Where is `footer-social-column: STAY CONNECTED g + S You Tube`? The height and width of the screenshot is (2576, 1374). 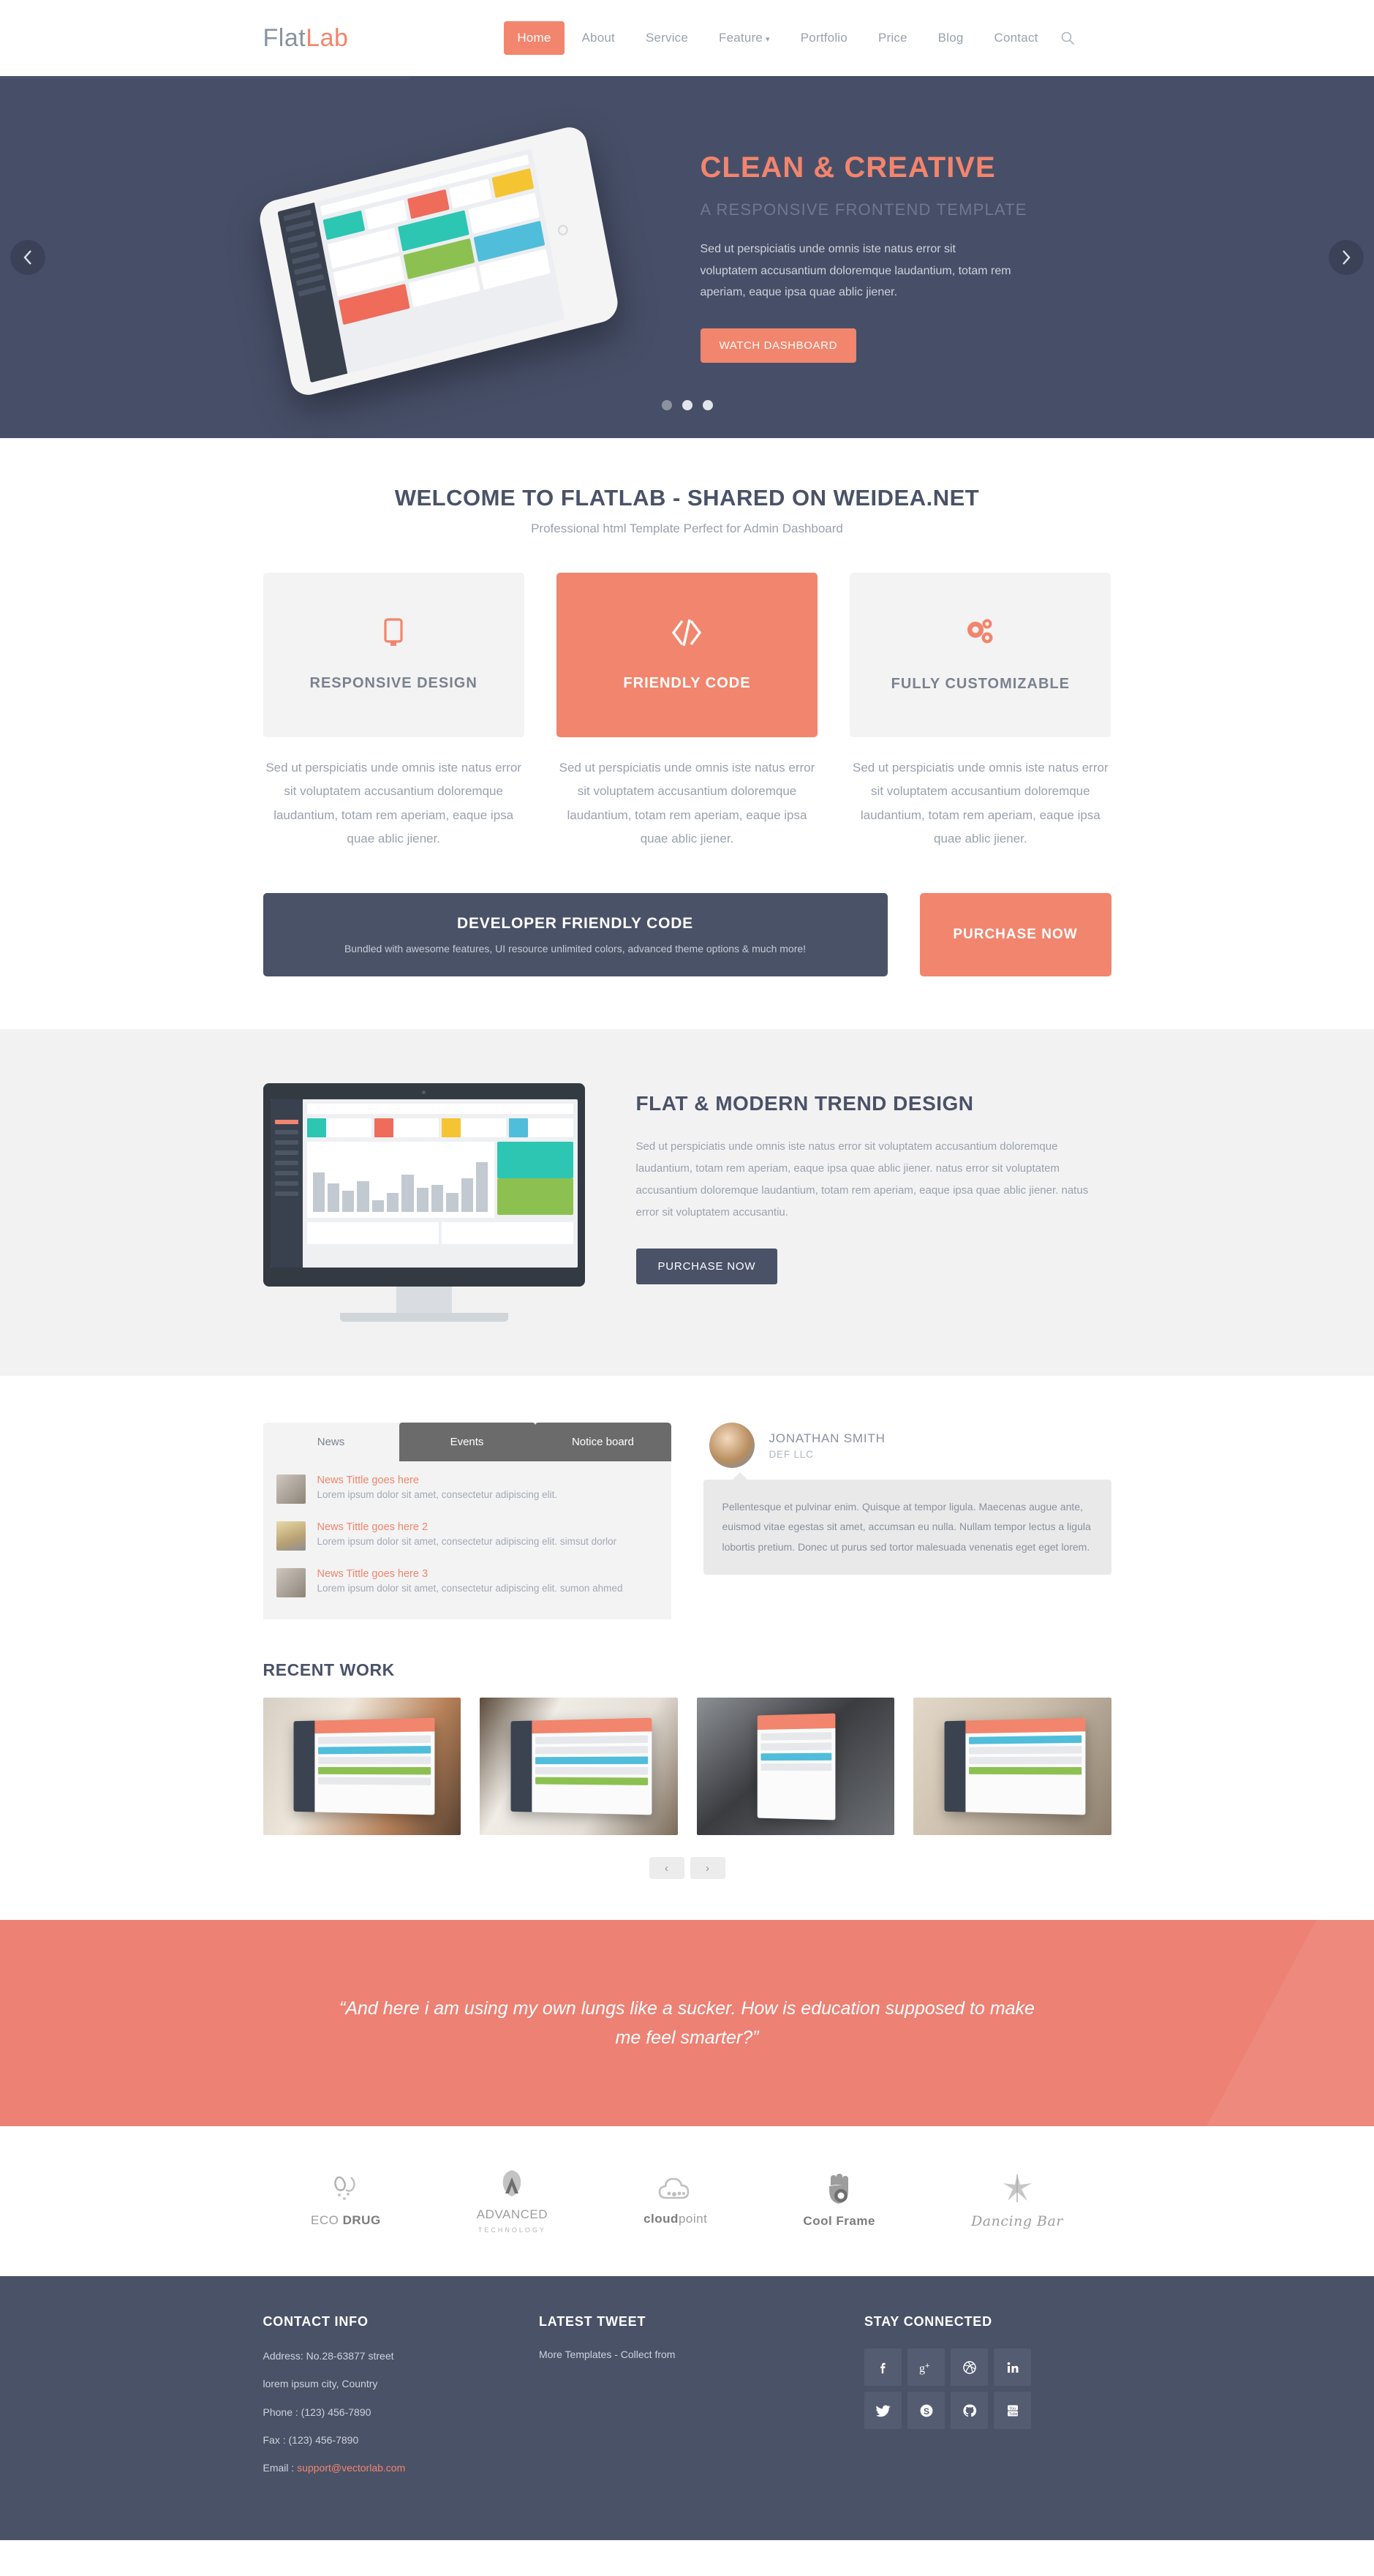
footer-social-column: STAY CONNECTED g + S You Tube is located at coordinates (988, 2401).